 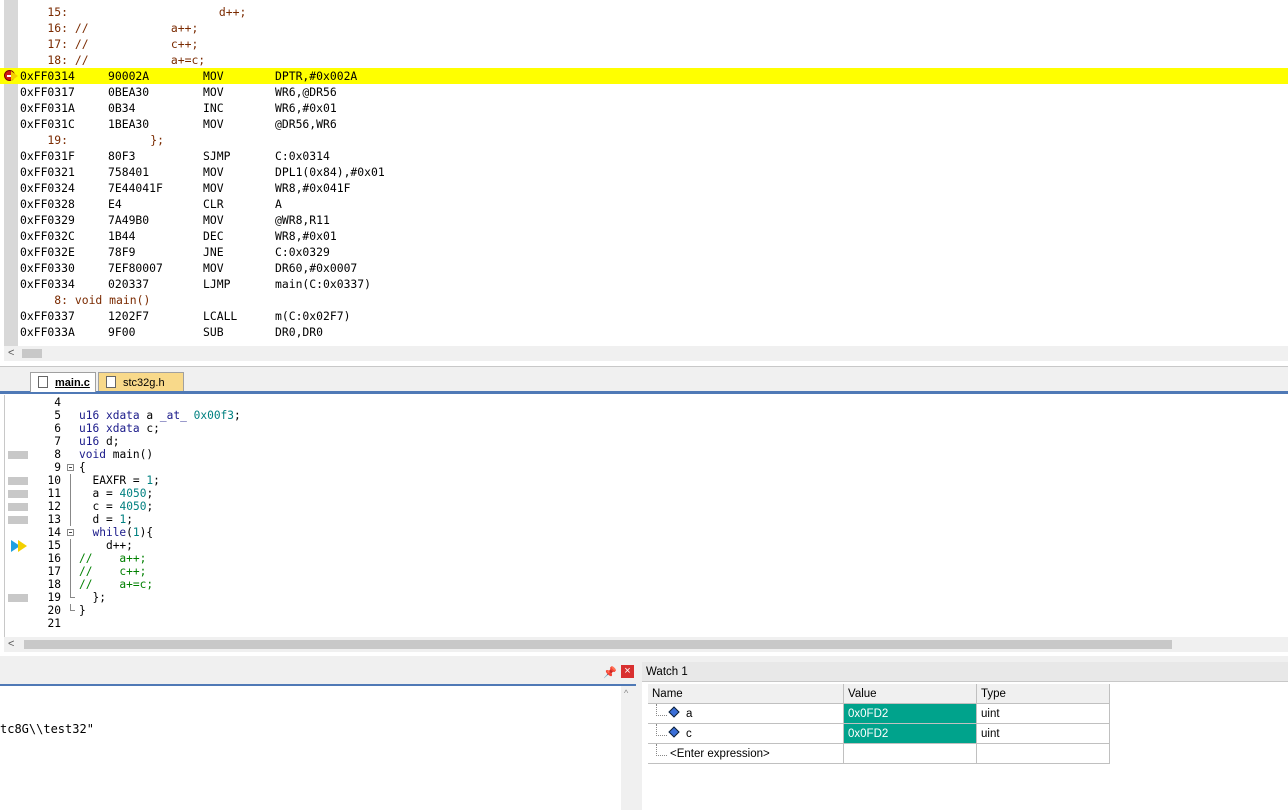 I want to click on pin-icon: 📌, so click(x=610, y=672).